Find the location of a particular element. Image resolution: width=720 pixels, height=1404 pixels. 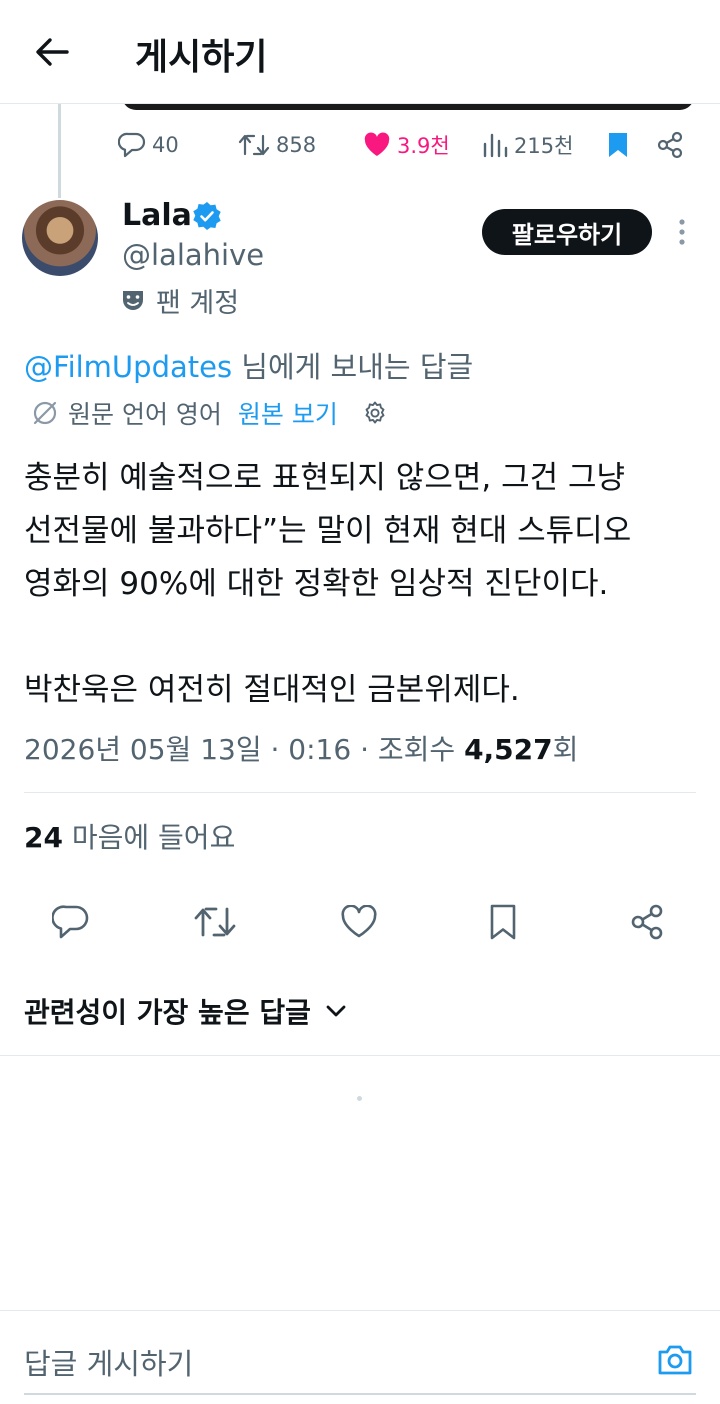

translate-icon is located at coordinates (45, 413).